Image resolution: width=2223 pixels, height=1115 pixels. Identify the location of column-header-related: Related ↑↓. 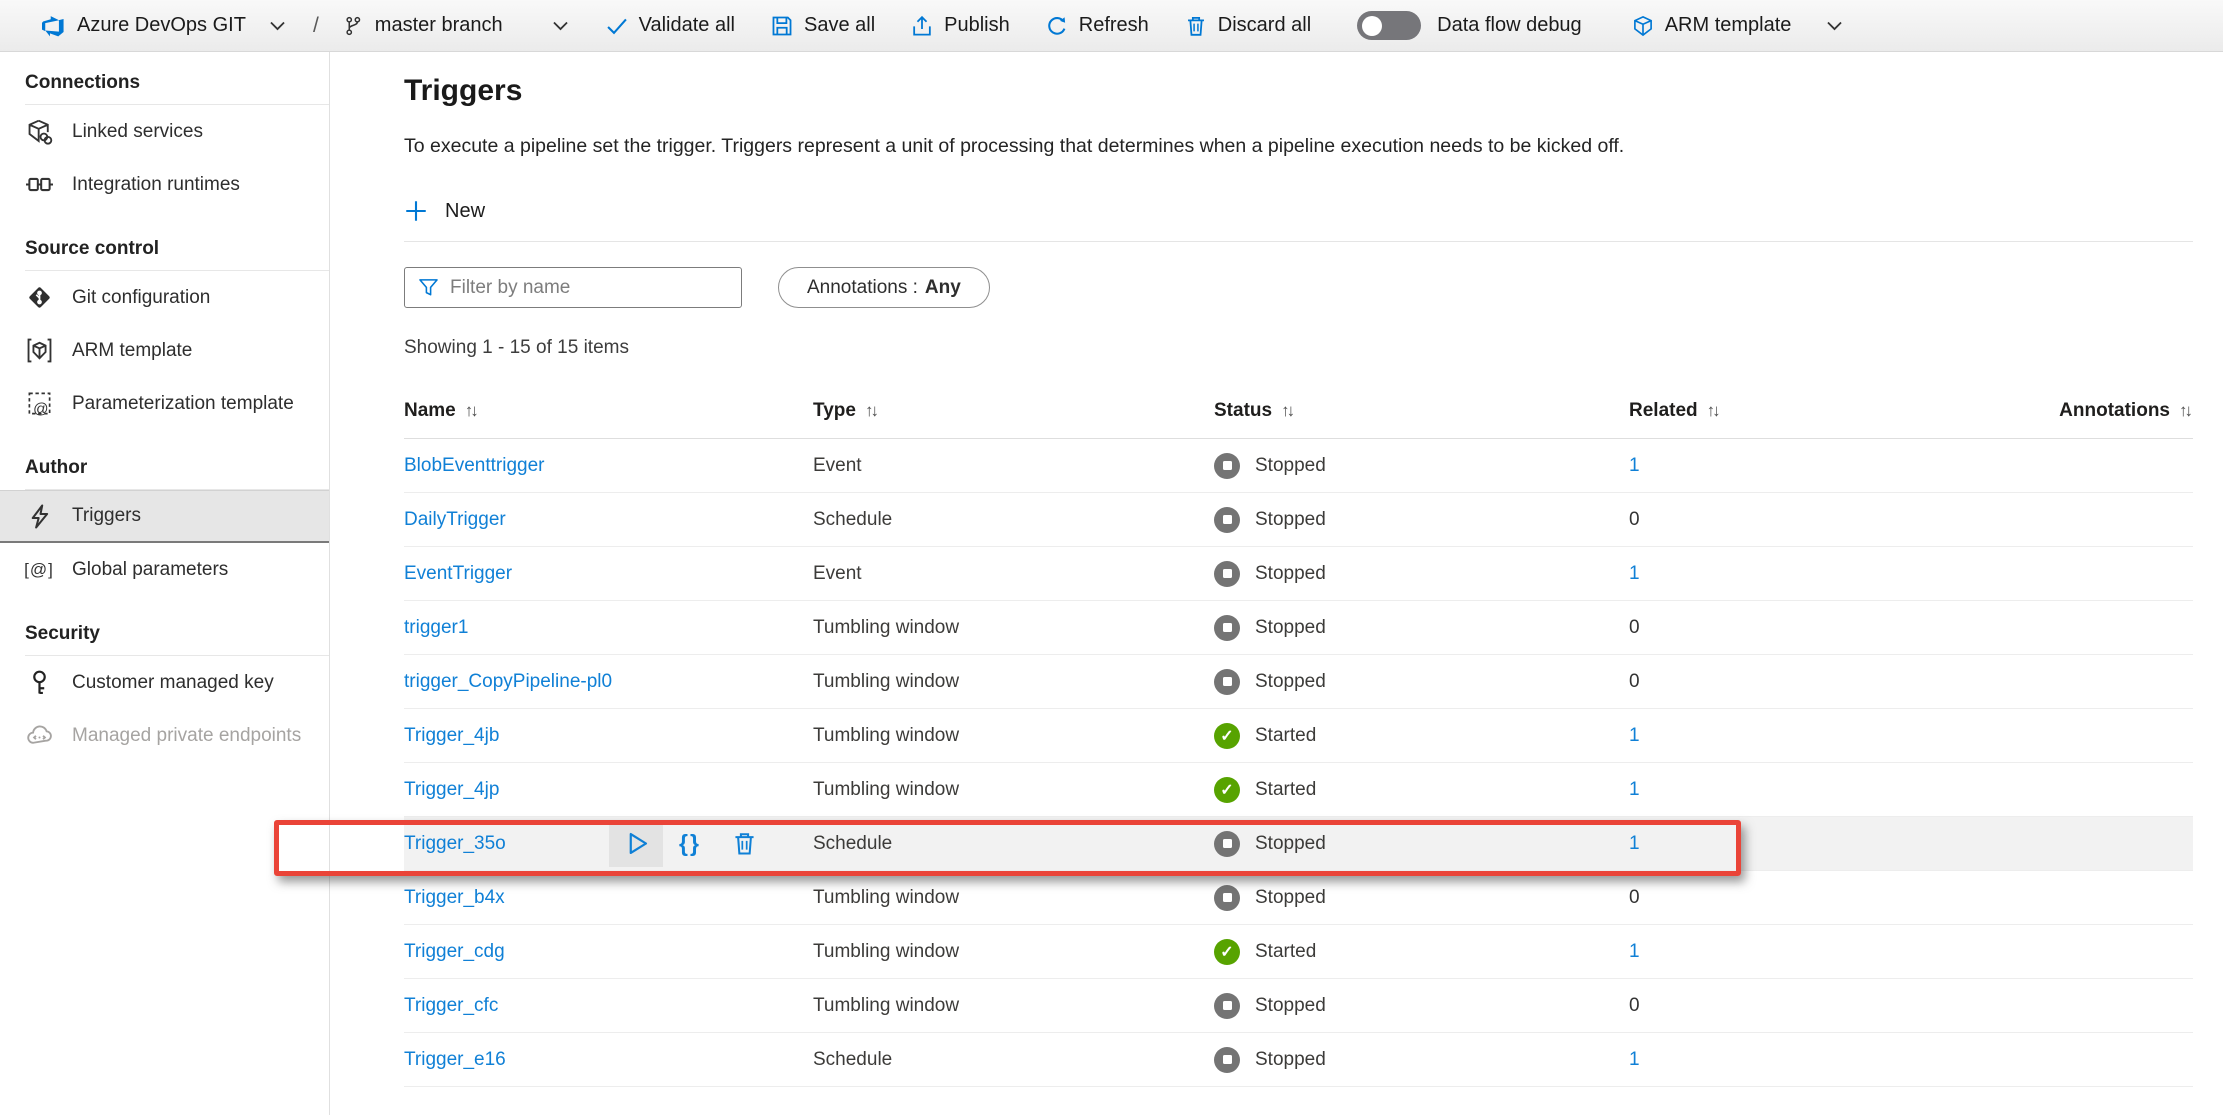
(1831, 411).